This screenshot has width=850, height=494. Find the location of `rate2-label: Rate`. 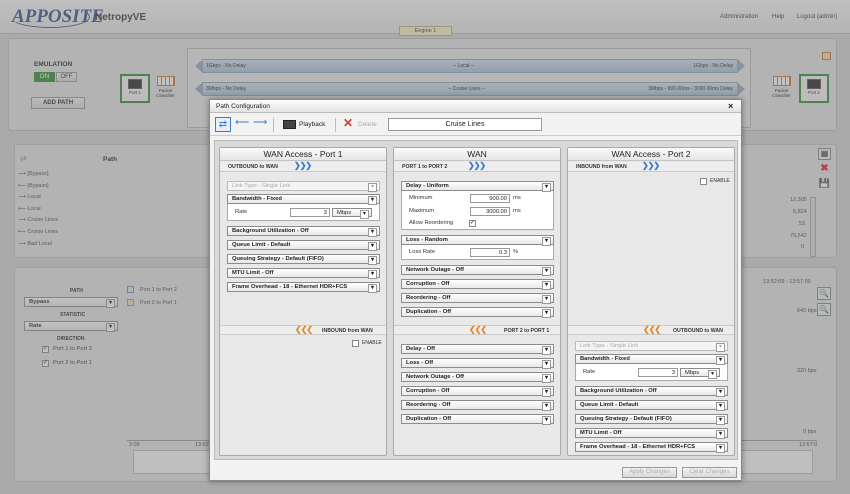

rate2-label: Rate is located at coordinates (589, 372).